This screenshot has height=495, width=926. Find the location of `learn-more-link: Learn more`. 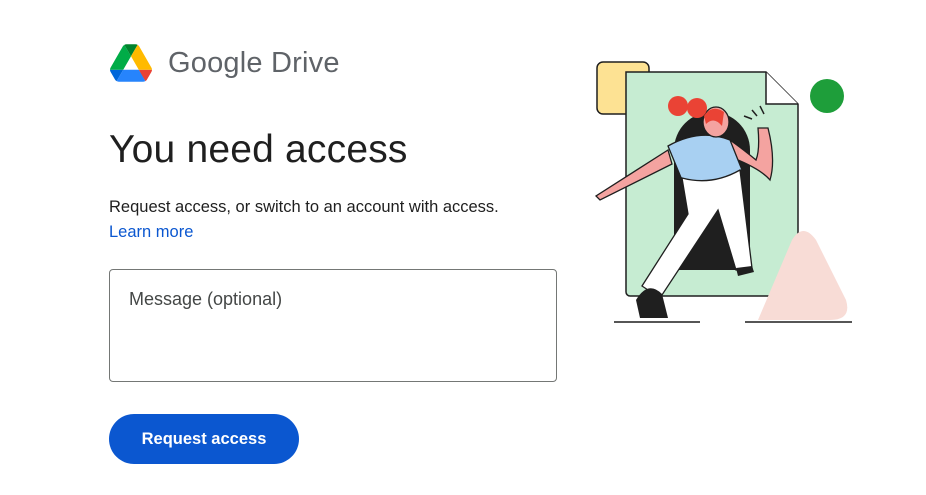

learn-more-link: Learn more is located at coordinates (151, 232).